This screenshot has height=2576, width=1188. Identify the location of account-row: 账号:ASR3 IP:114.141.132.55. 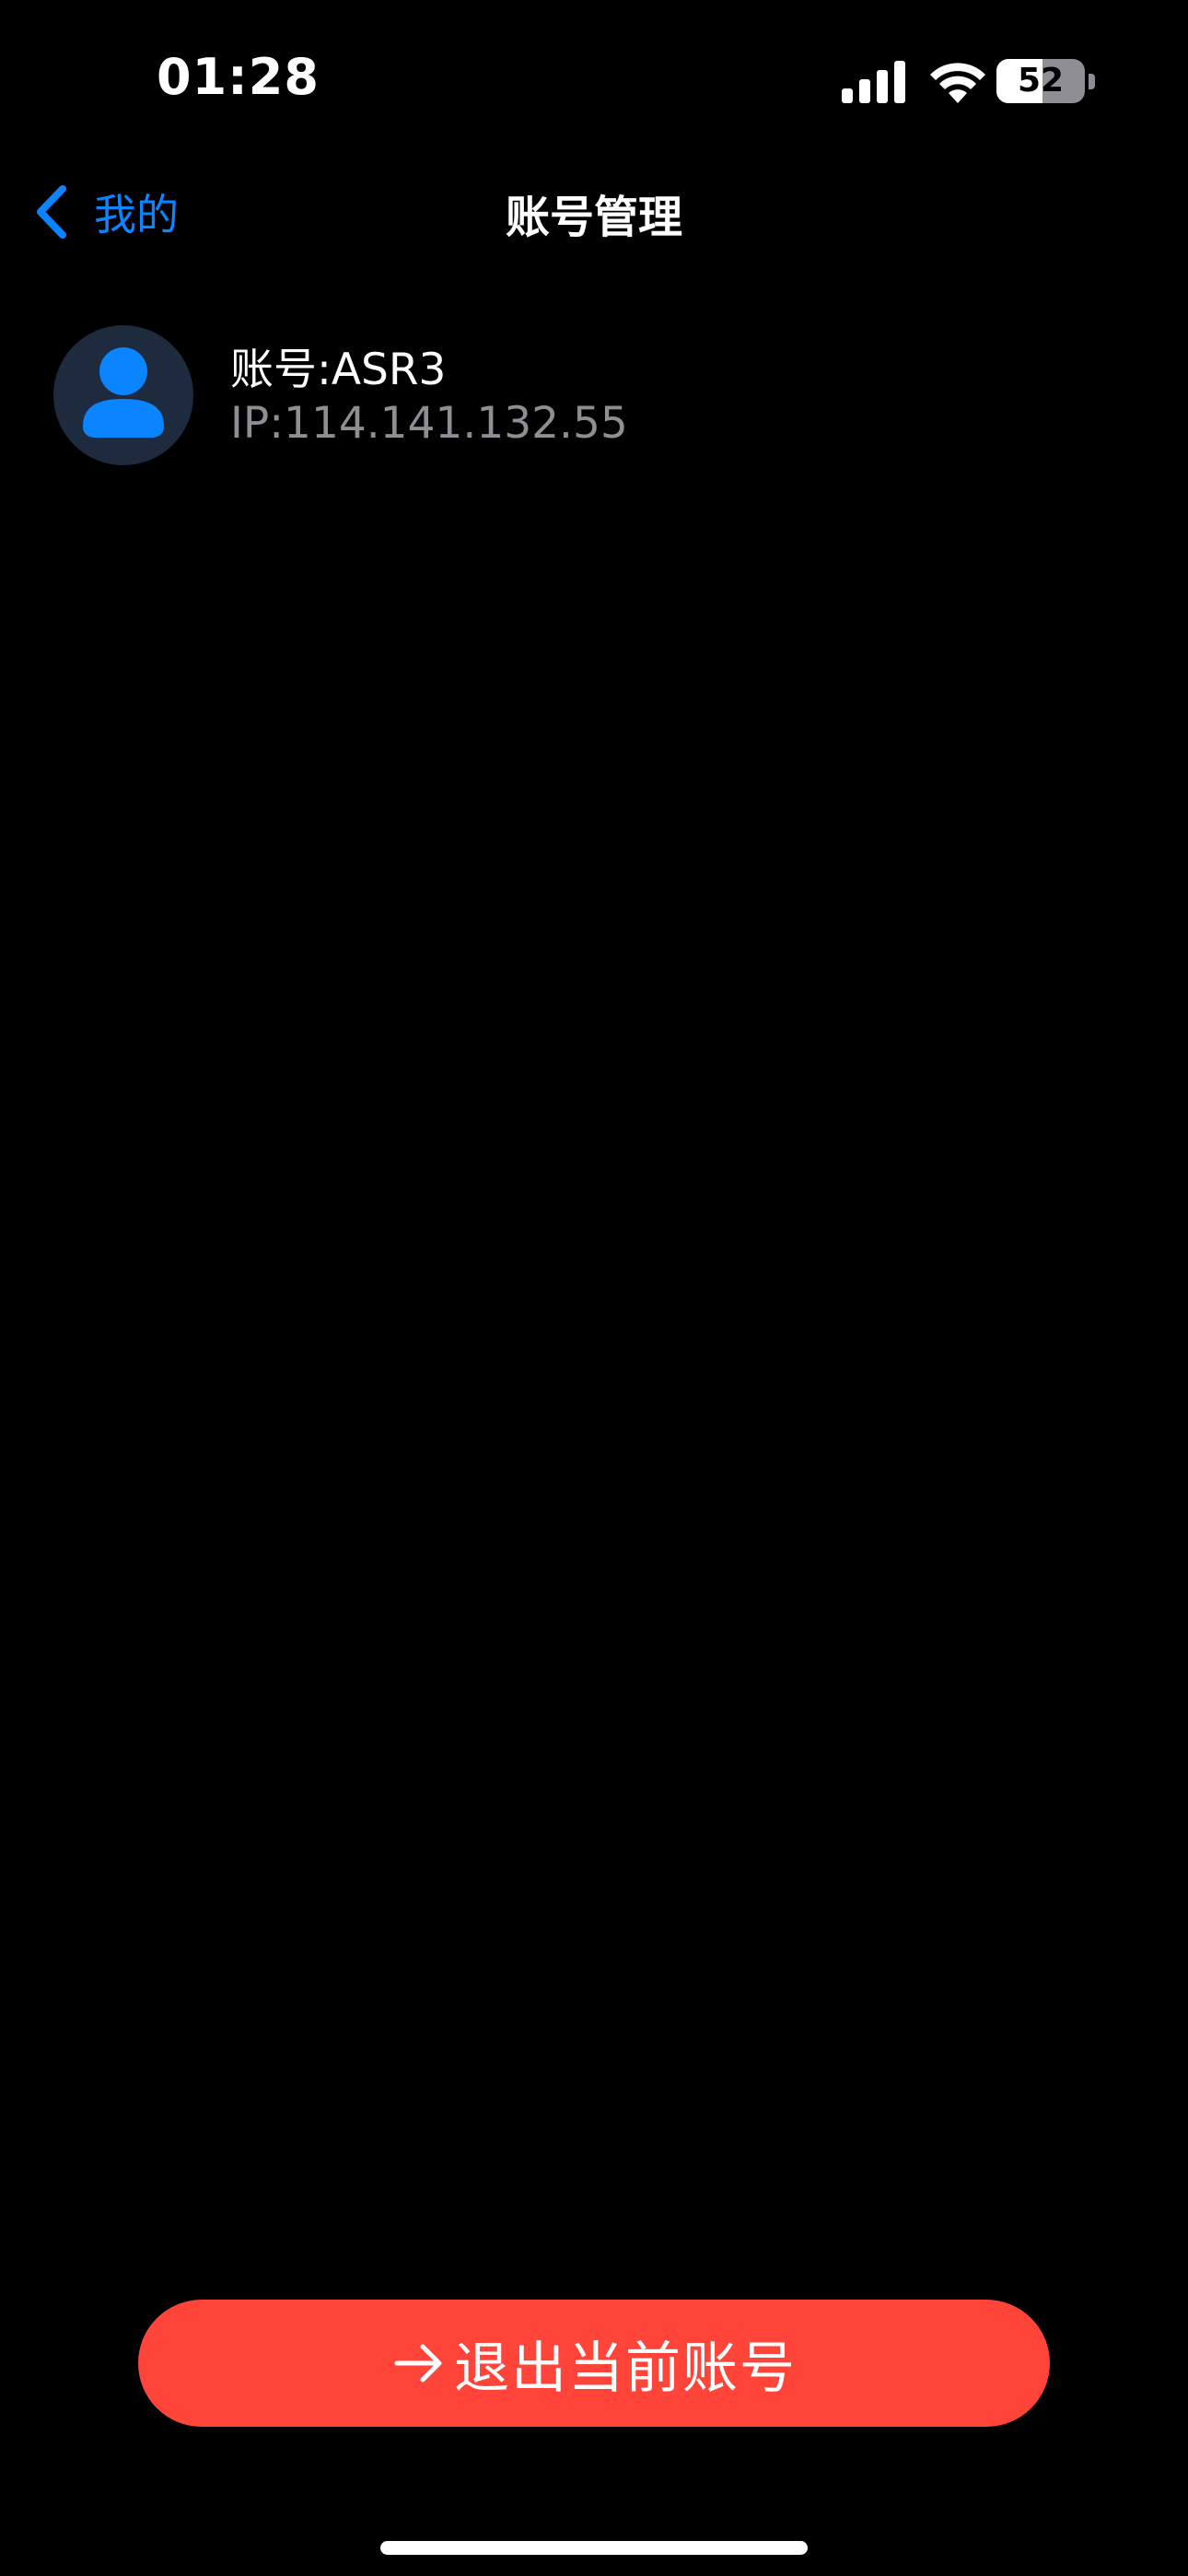
(596, 394).